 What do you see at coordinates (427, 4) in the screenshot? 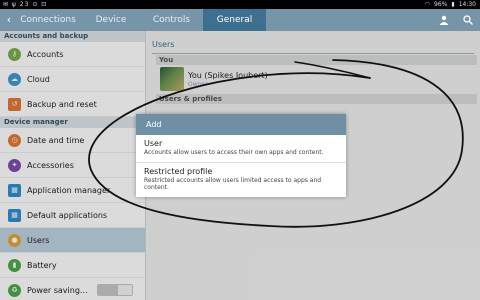
I see `wifi-icon: ◠` at bounding box center [427, 4].